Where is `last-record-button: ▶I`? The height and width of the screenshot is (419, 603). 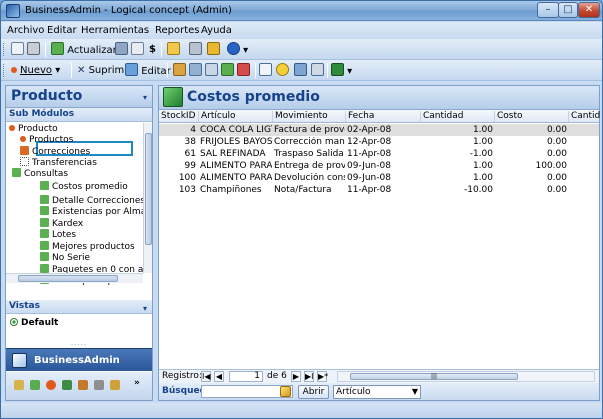
last-record-button: ▶I is located at coordinates (309, 376).